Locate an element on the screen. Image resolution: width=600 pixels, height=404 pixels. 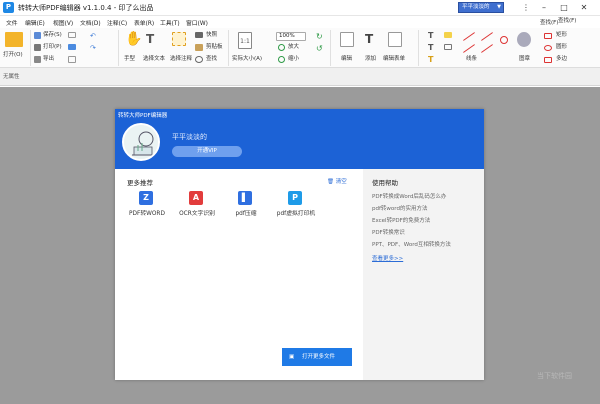
highlight-icon: T is located at coordinates (432, 60).